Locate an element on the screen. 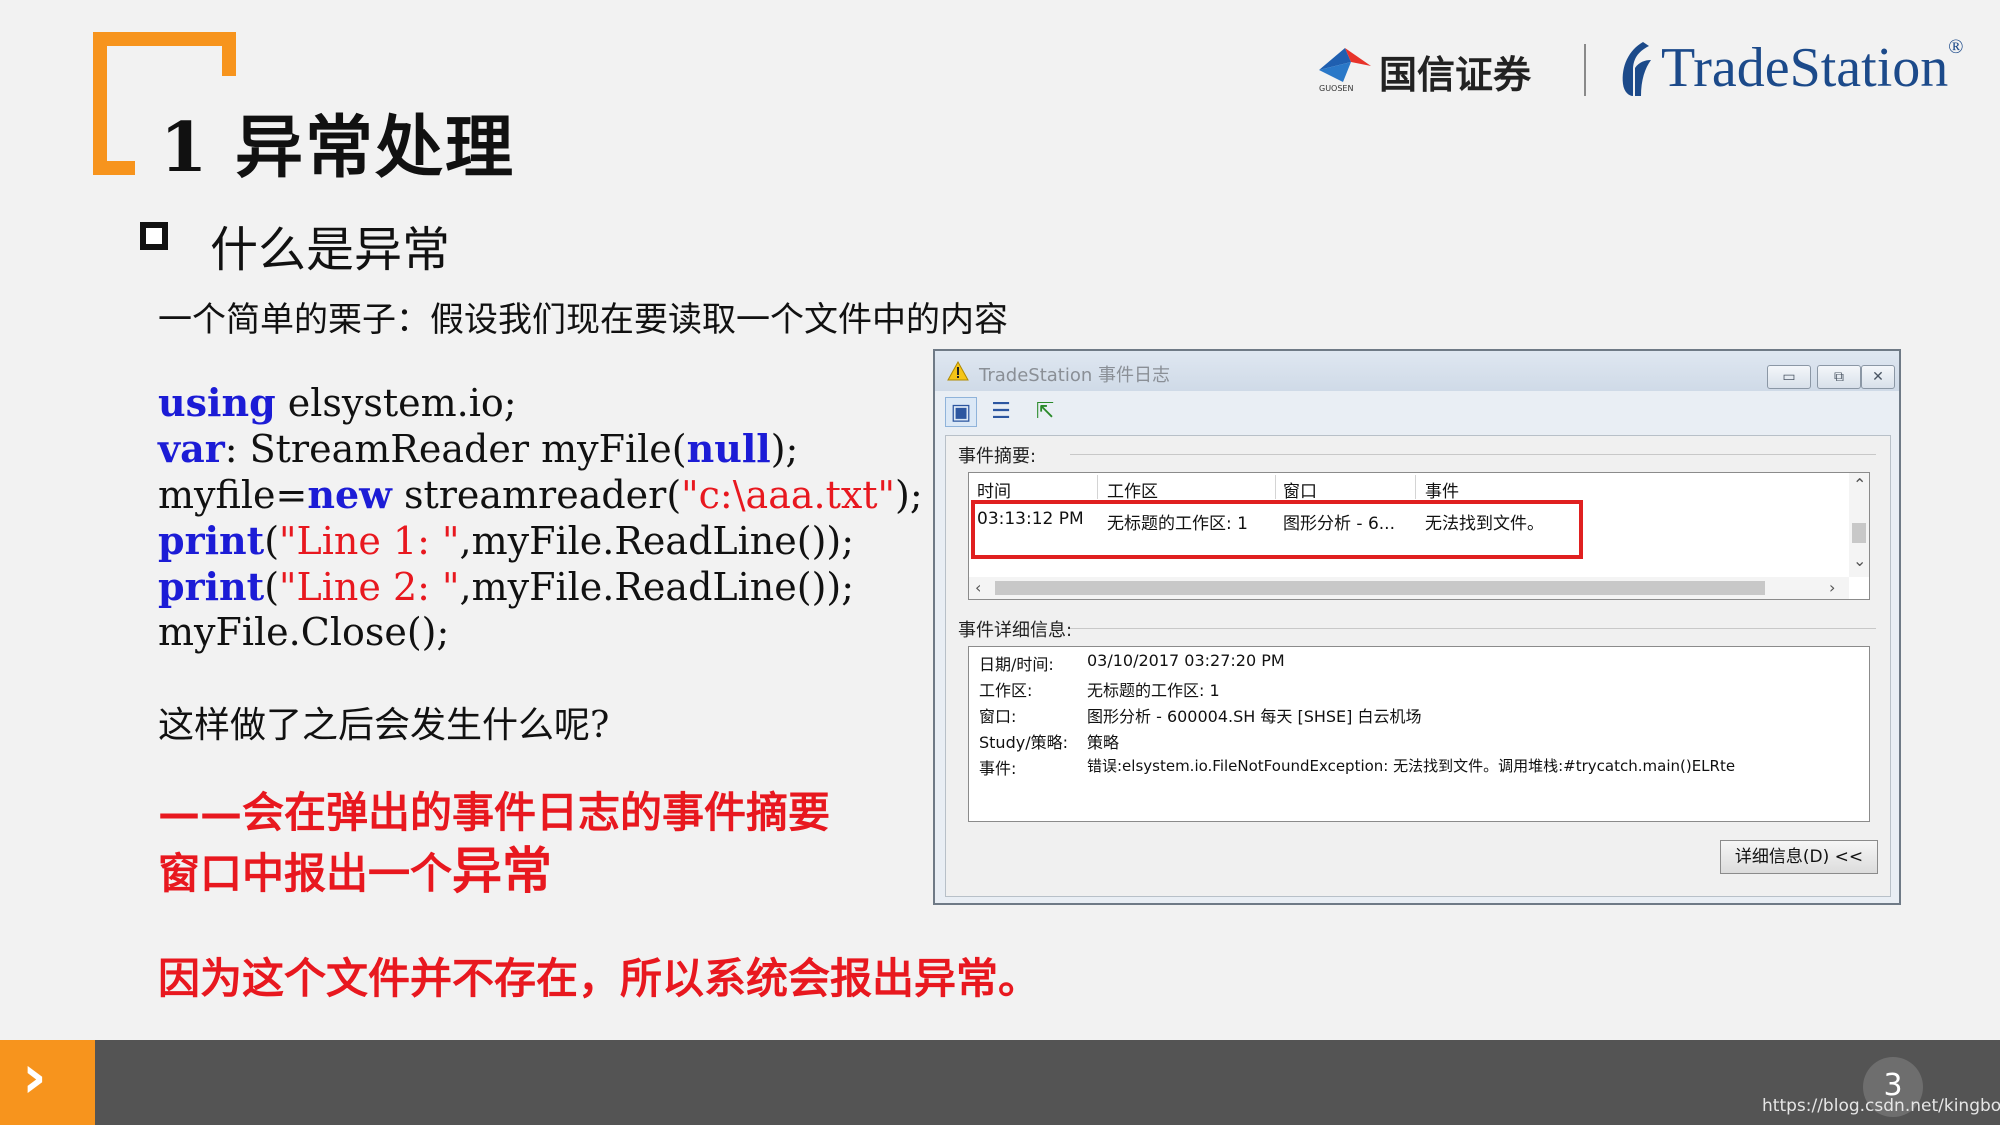 This screenshot has height=1125, width=2000. chevron-right-icon: › is located at coordinates (34, 1077).